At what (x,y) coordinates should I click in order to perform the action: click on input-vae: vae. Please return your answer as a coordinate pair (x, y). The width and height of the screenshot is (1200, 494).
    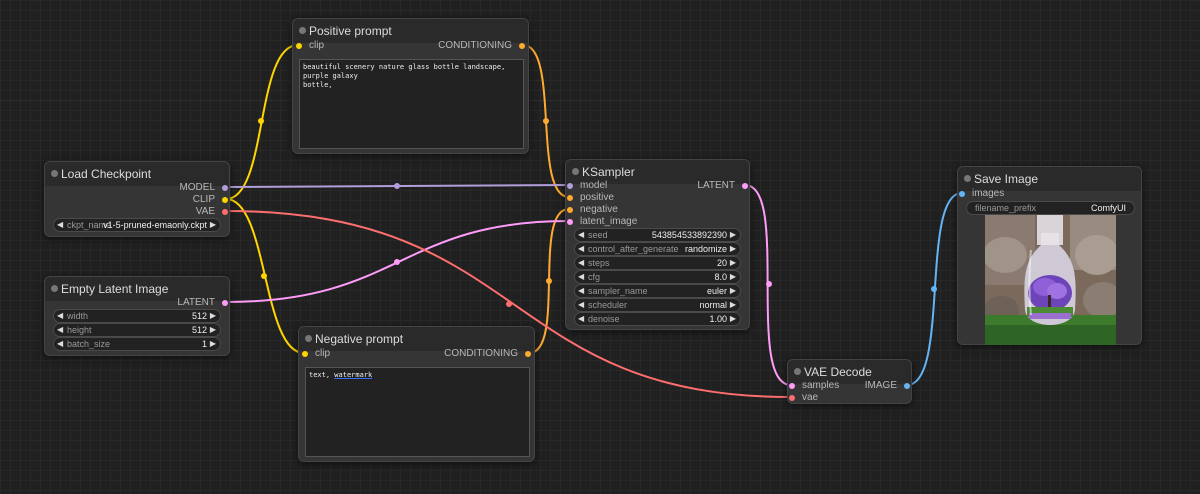
    Looking at the image, I should click on (803, 398).